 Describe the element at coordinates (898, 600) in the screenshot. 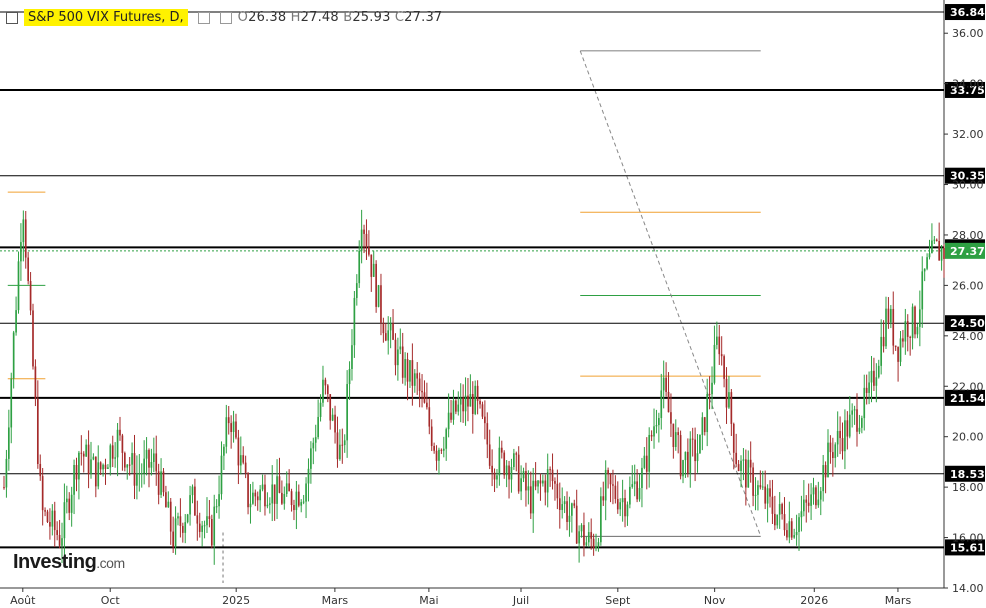

I see `x-tick-label: Mars` at that location.